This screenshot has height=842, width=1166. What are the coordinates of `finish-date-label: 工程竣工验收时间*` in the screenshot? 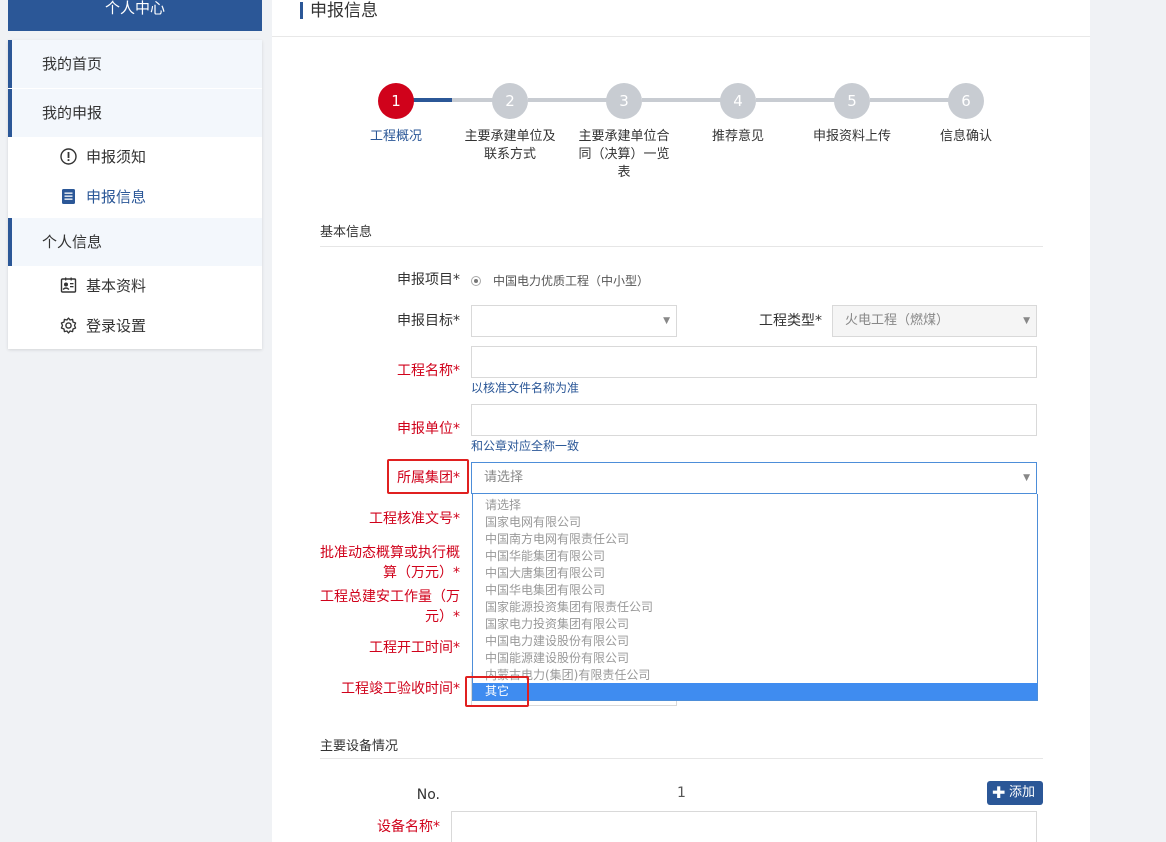 It's located at (400, 689).